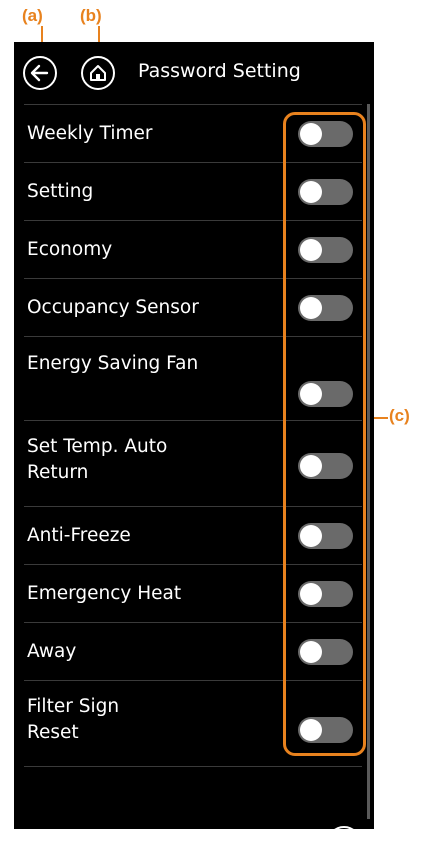 The width and height of the screenshot is (426, 862). What do you see at coordinates (73, 706) in the screenshot?
I see `setting-label-line: Filter Sign` at bounding box center [73, 706].